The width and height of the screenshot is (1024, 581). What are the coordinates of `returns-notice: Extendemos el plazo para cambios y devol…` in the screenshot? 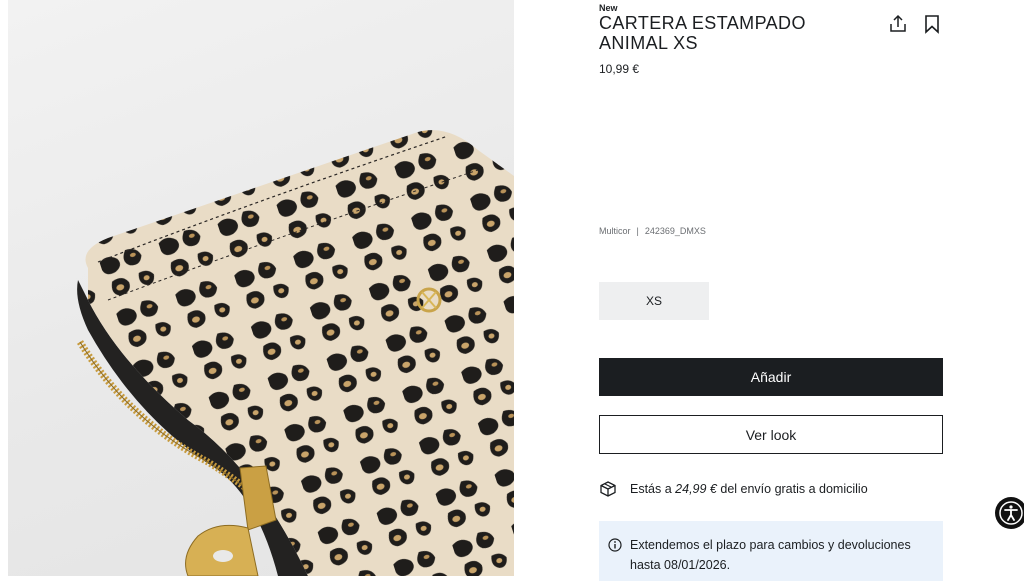 It's located at (771, 551).